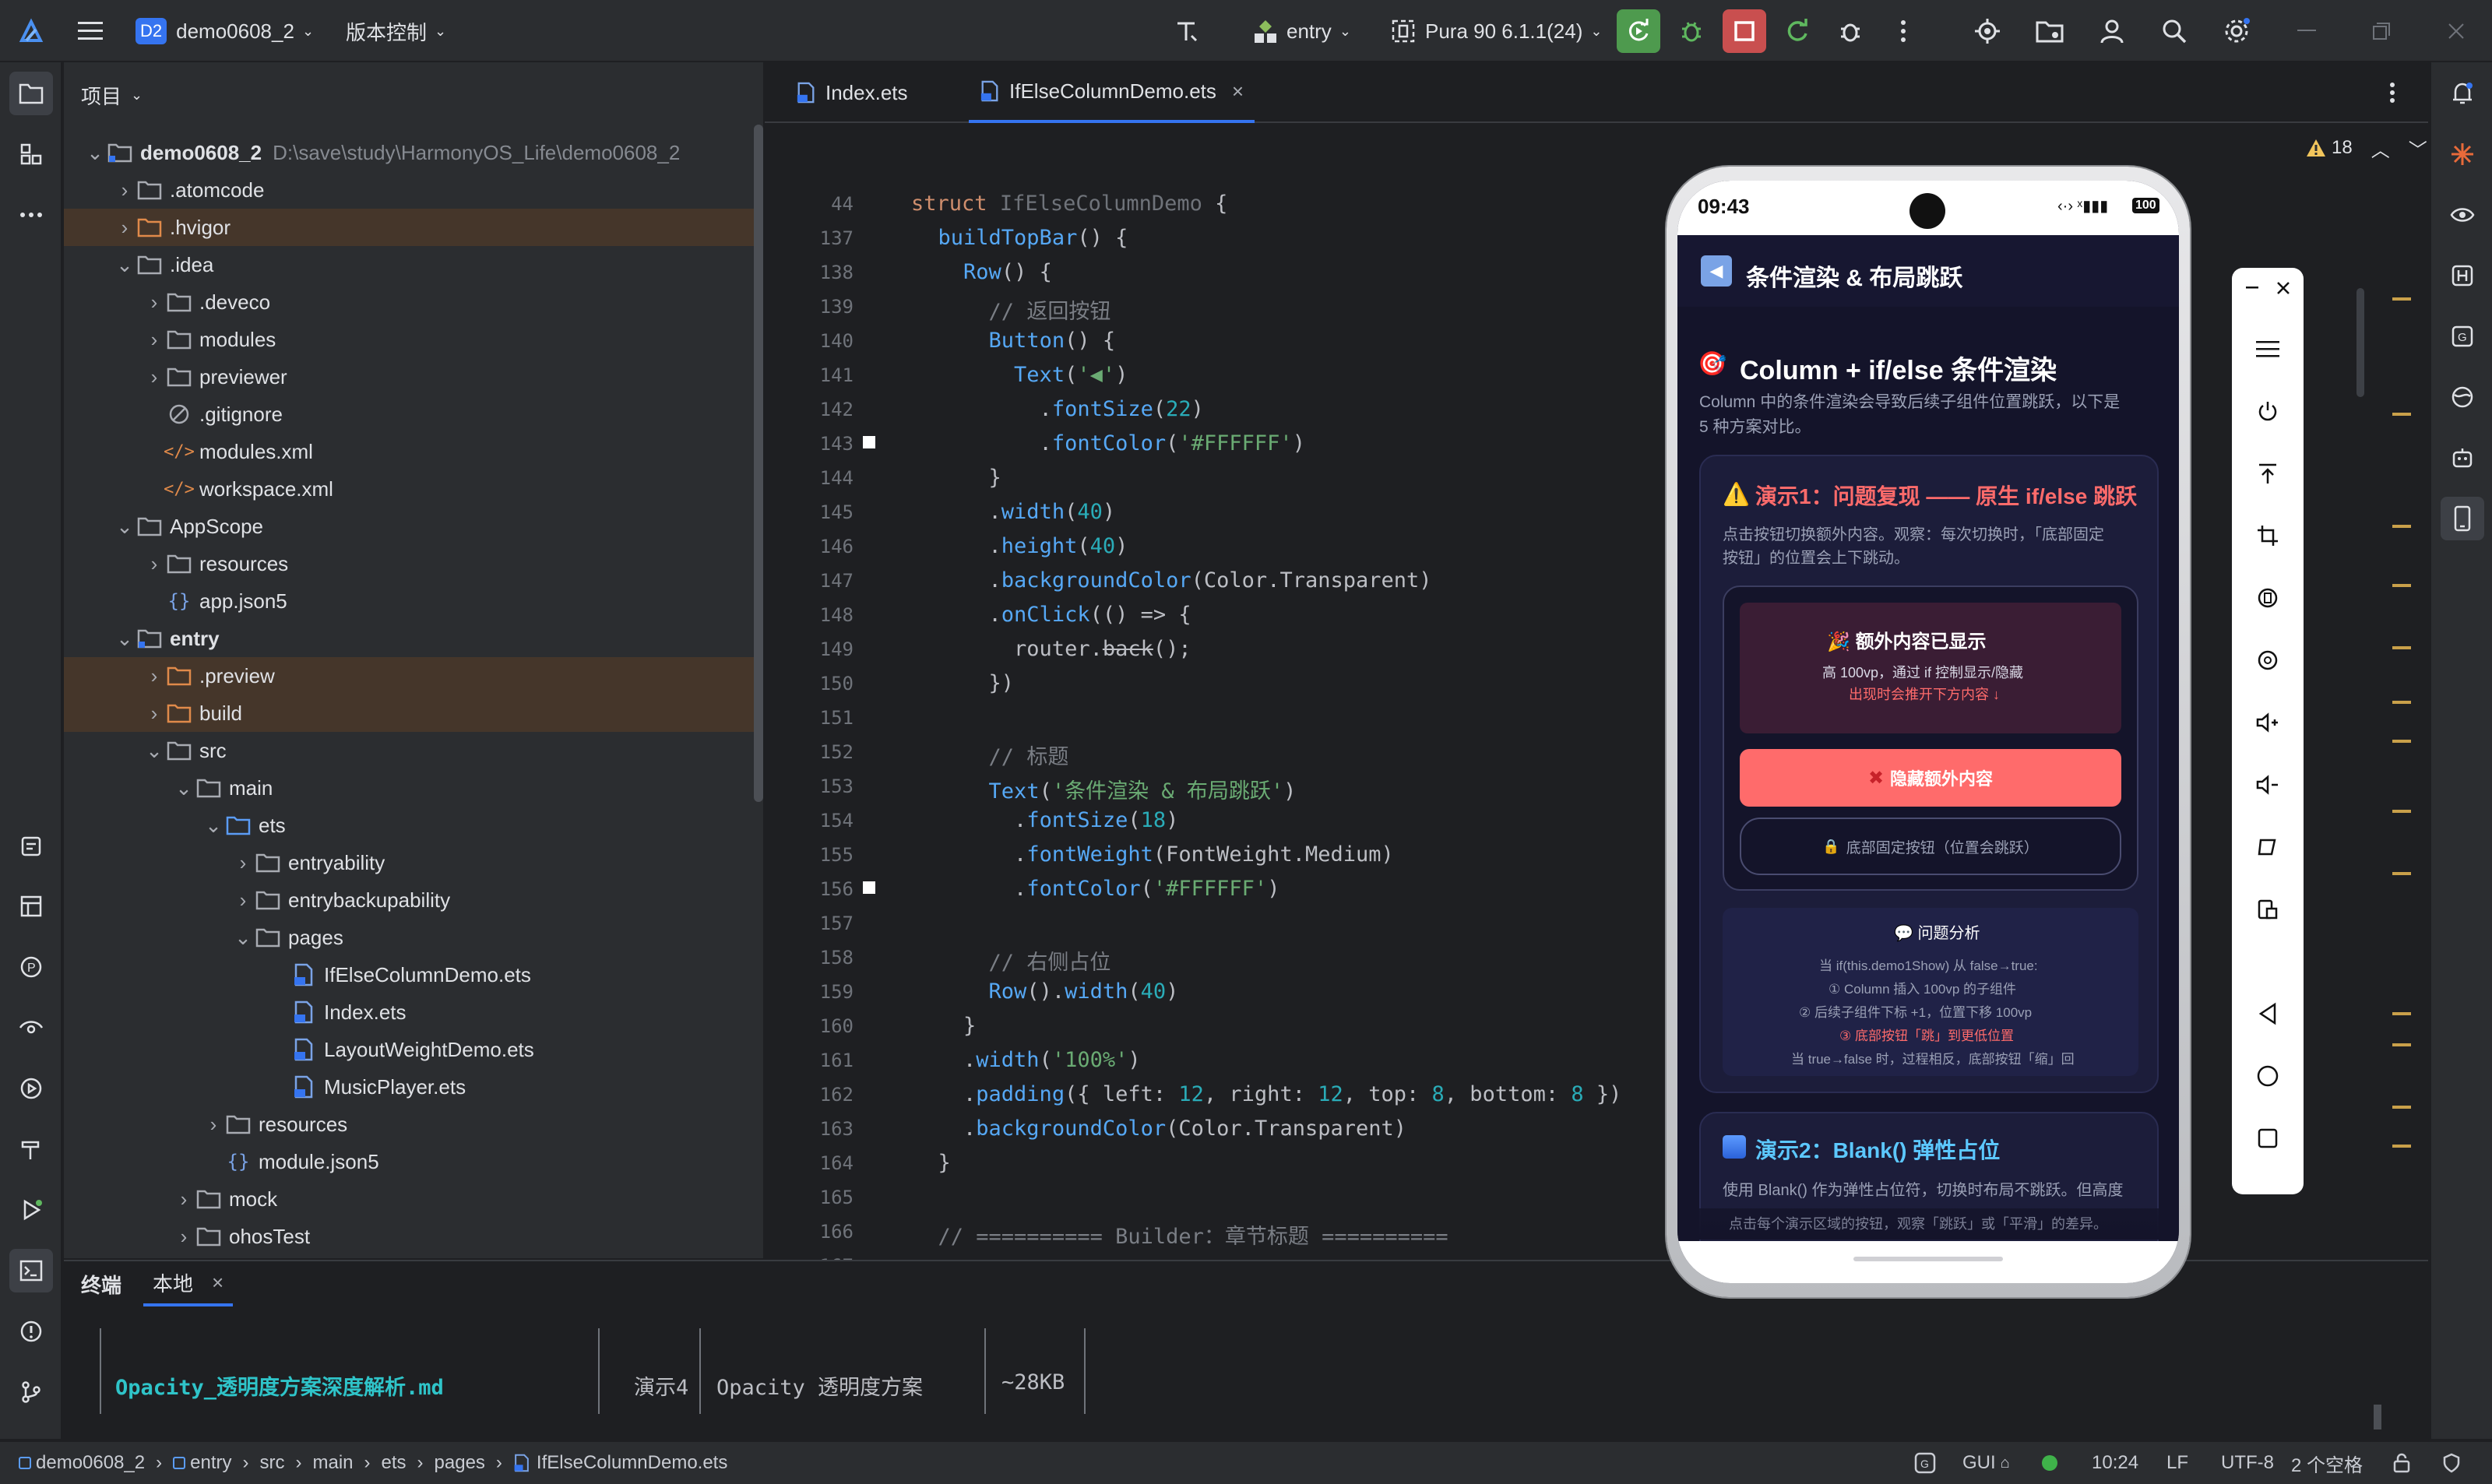 The image size is (2492, 1484). What do you see at coordinates (2283, 288) in the screenshot?
I see `close-simulator-icon` at bounding box center [2283, 288].